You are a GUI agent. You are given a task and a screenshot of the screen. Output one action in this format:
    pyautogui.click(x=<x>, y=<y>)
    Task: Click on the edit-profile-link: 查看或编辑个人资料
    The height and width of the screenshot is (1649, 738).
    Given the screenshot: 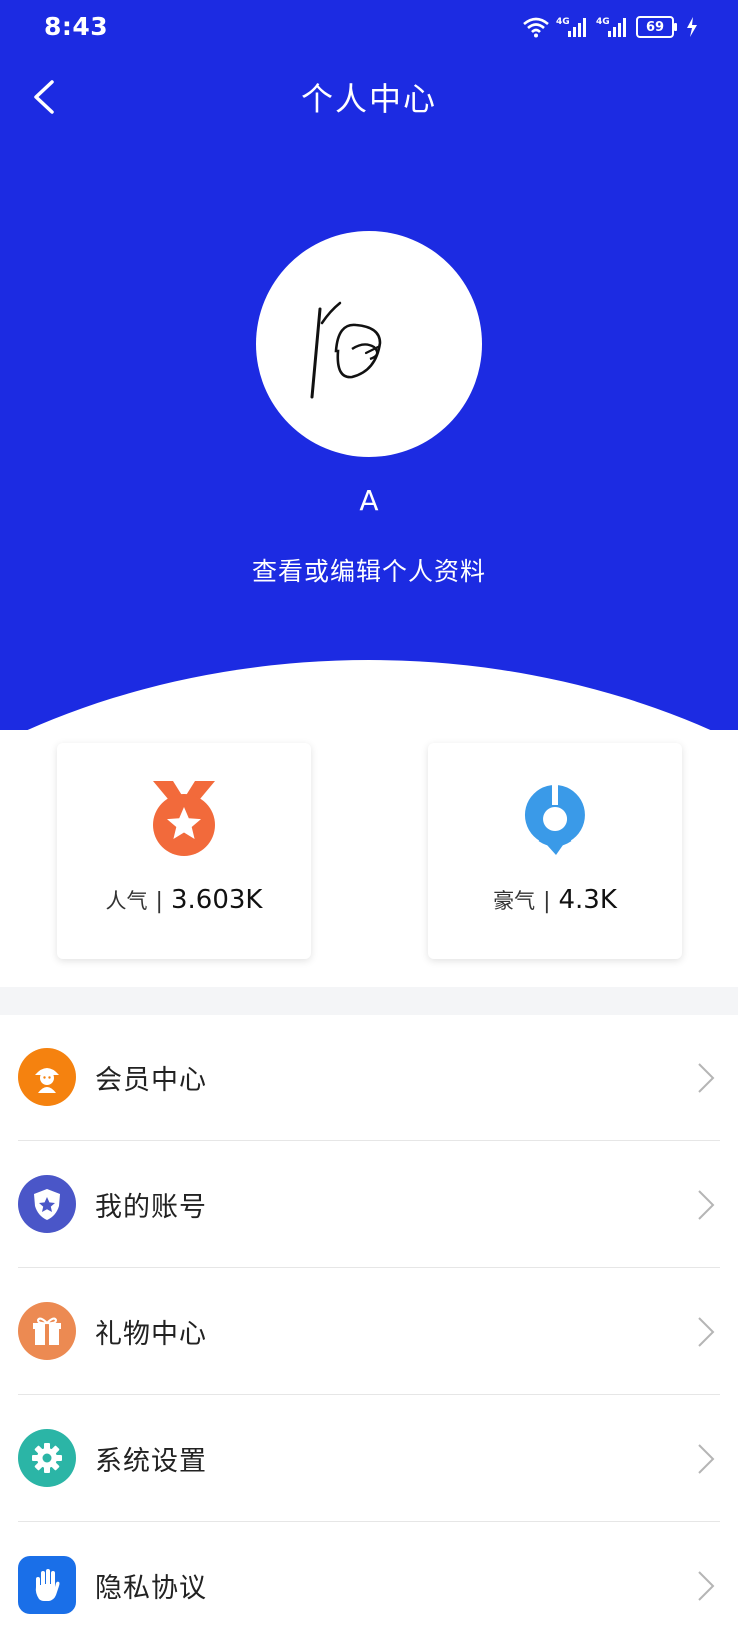 What is the action you would take?
    pyautogui.click(x=369, y=570)
    